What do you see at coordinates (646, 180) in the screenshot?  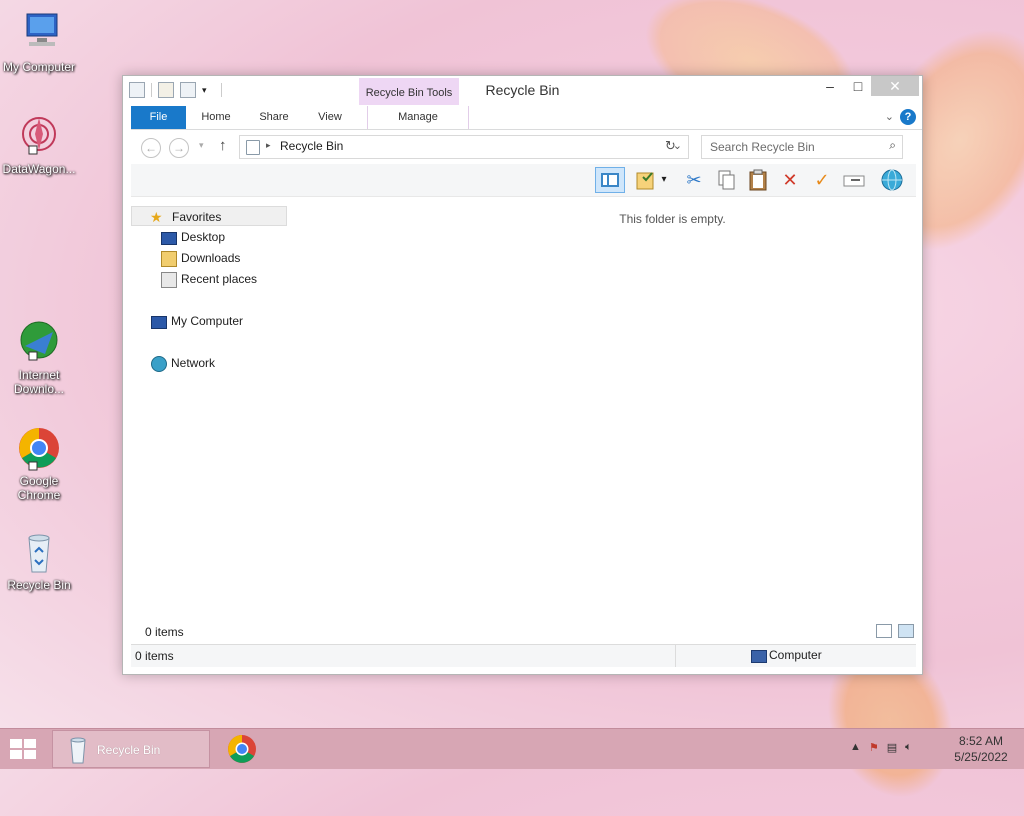 I see `select-folder-icon` at bounding box center [646, 180].